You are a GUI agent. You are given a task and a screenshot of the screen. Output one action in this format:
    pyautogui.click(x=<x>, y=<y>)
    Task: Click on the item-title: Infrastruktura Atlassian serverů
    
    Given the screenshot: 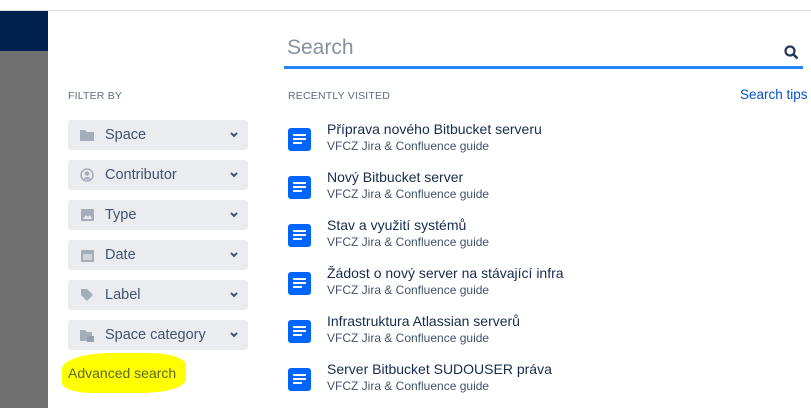 What is the action you would take?
    pyautogui.click(x=423, y=321)
    